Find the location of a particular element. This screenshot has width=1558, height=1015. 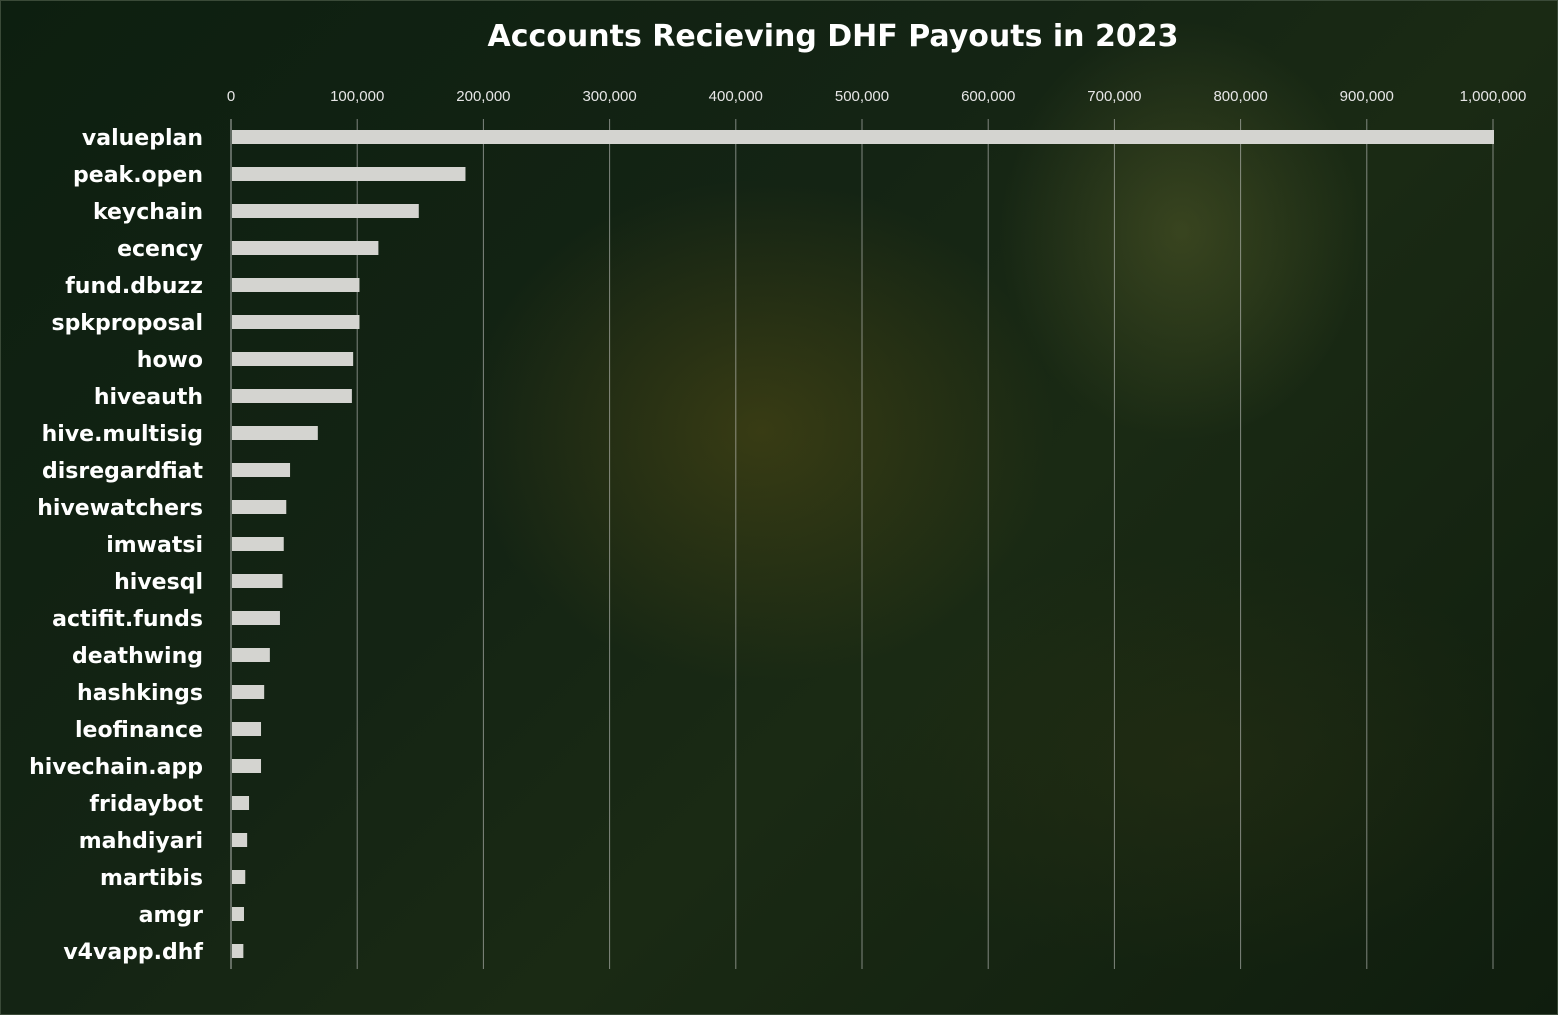

category-label: hivewatchers is located at coordinates (120, 508).